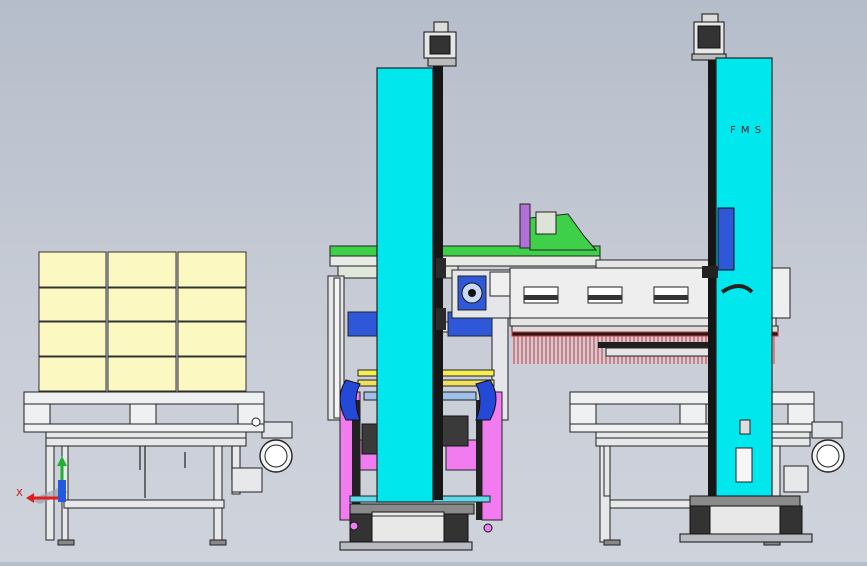  Describe the element at coordinates (144, 412) in the screenshot. I see `left-pallet` at that location.